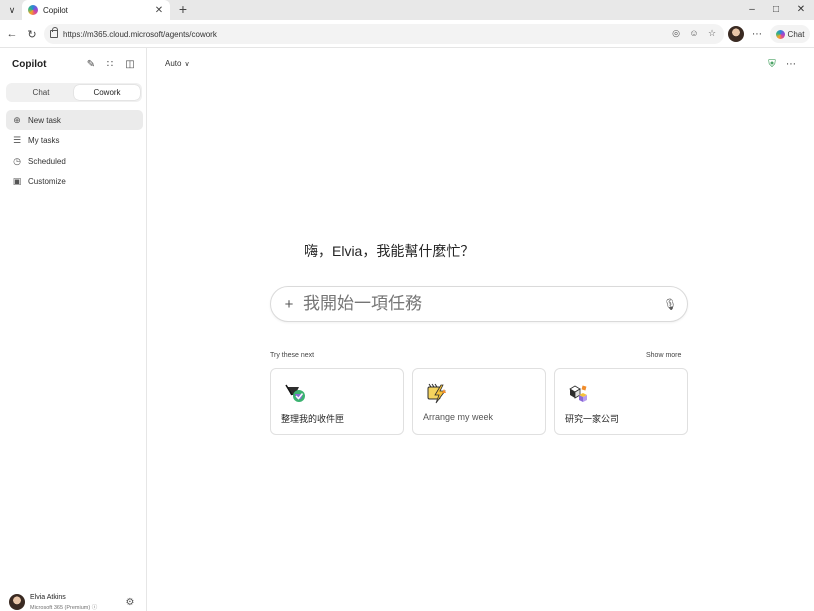  I want to click on segment-chat: Chat, so click(41, 92).